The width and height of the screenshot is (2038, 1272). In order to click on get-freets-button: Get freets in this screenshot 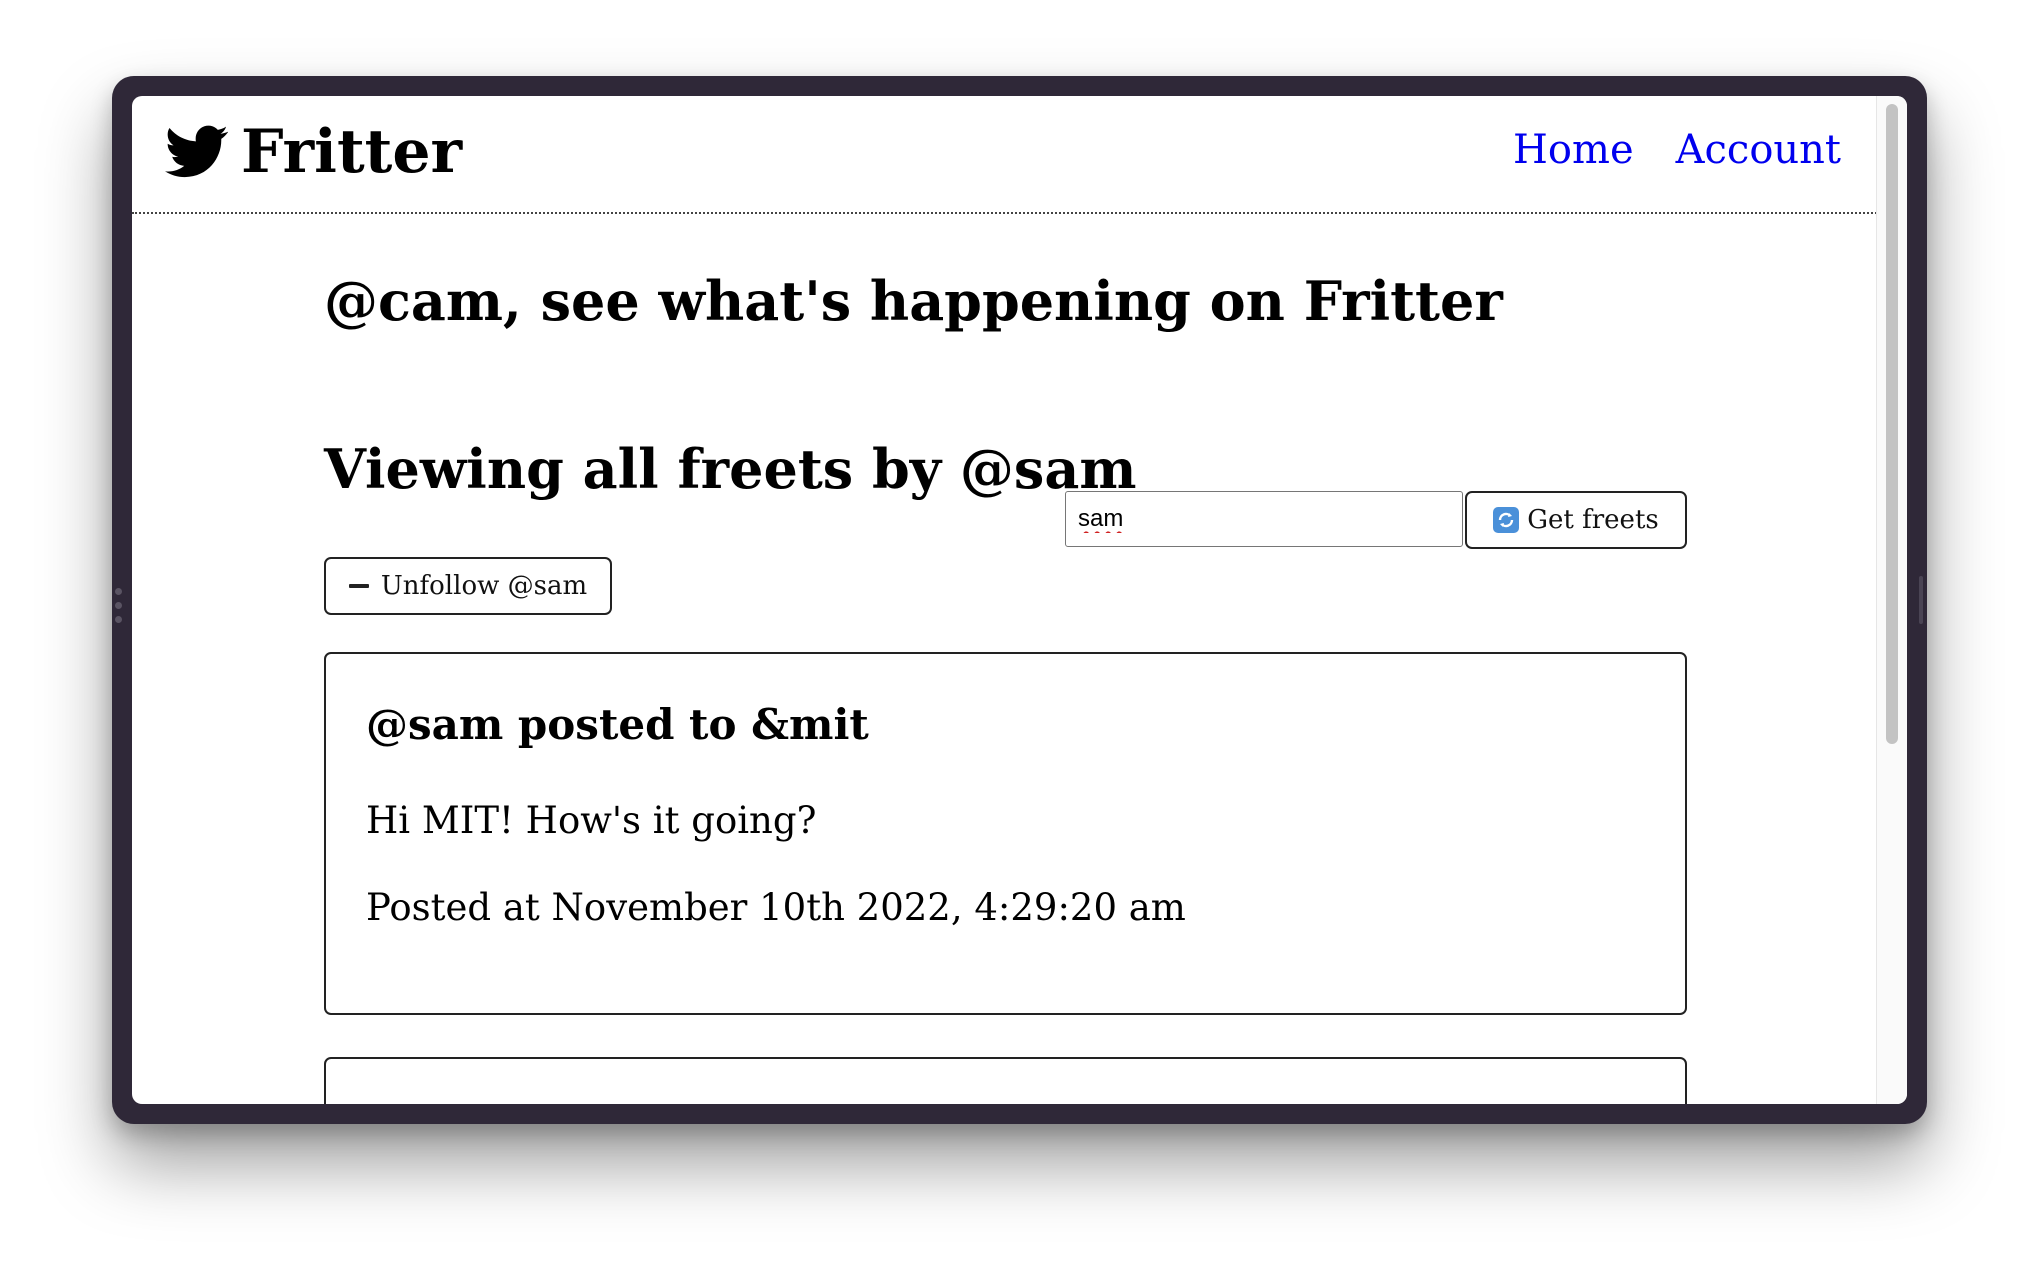, I will do `click(1576, 520)`.